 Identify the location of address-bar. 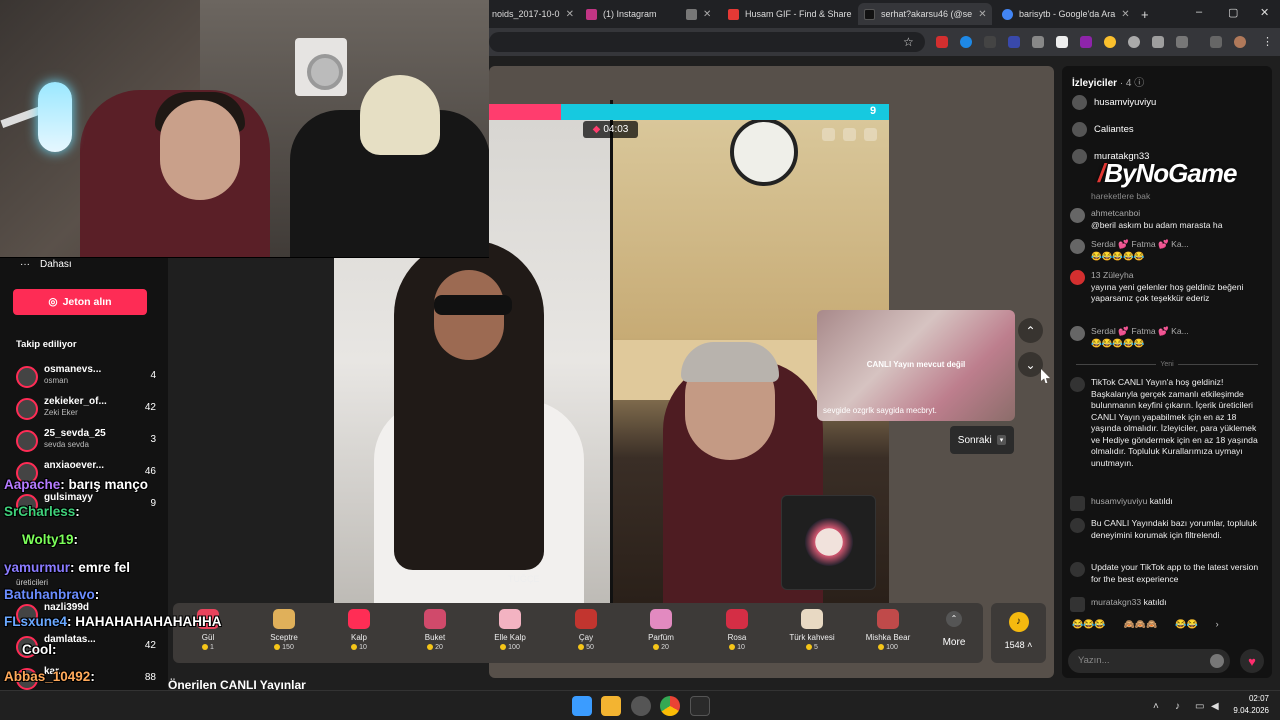
(707, 42).